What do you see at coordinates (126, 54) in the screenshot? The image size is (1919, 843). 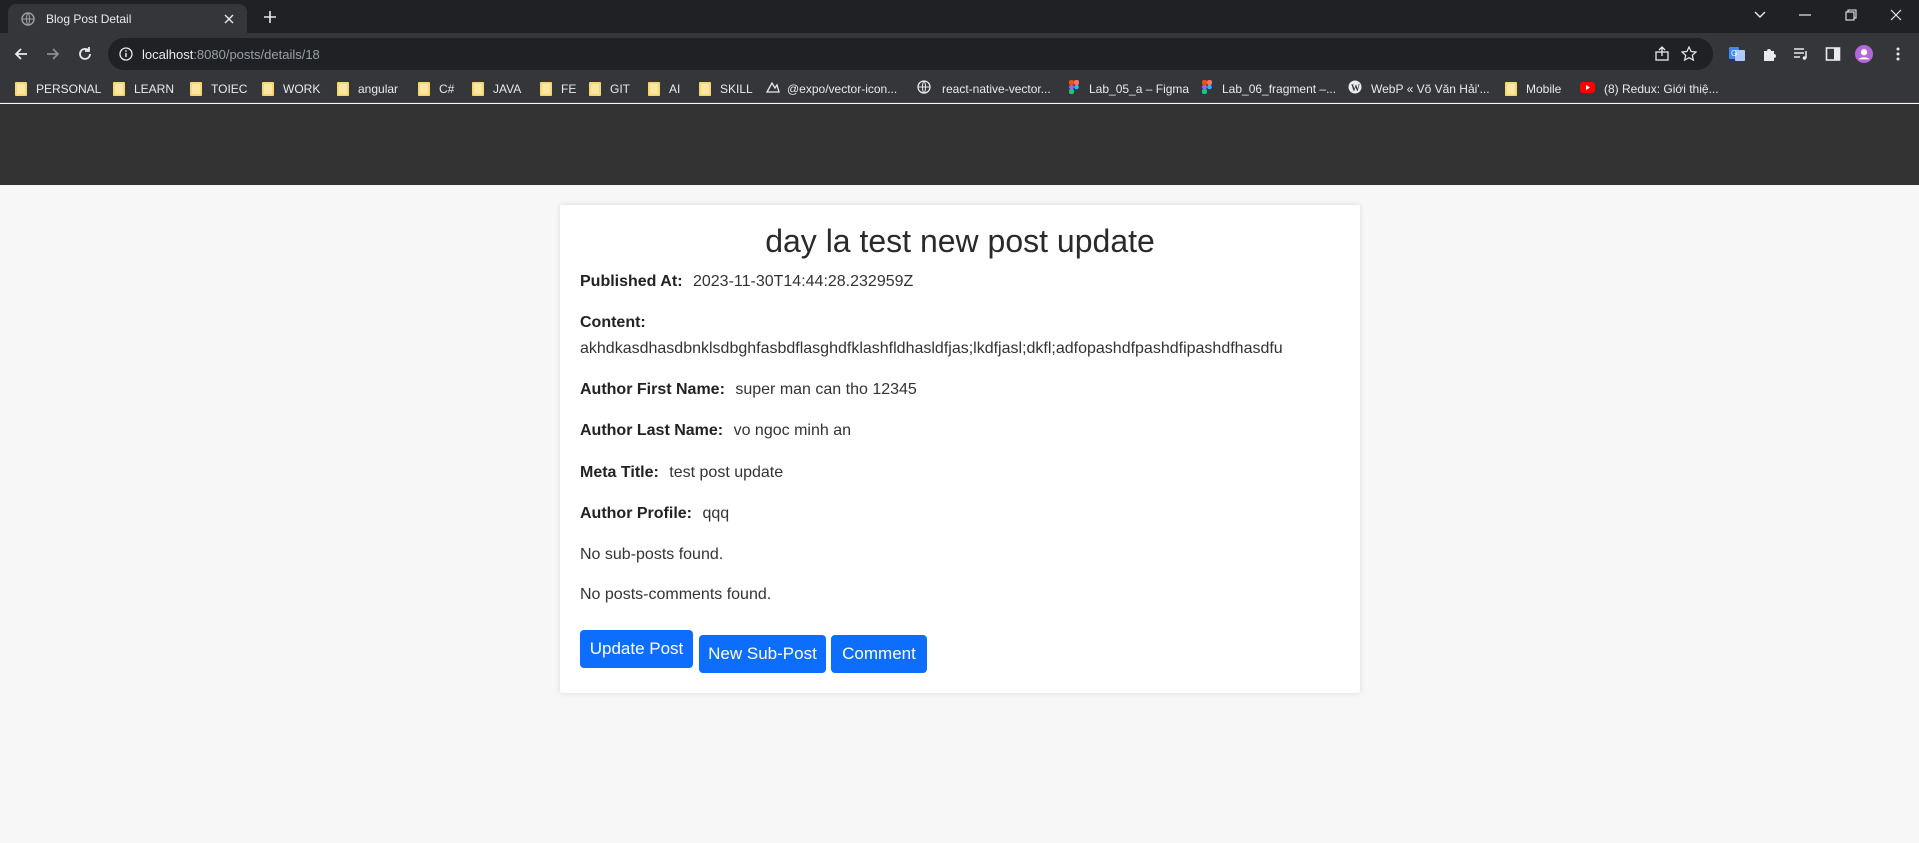 I see `site-info-icon` at bounding box center [126, 54].